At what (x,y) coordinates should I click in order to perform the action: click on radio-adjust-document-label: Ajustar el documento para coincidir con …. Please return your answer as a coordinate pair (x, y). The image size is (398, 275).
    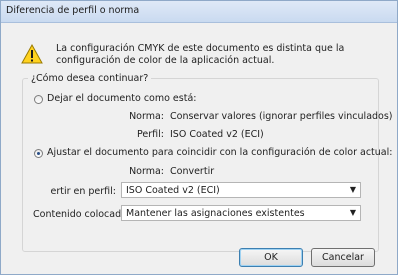
    Looking at the image, I should click on (219, 152).